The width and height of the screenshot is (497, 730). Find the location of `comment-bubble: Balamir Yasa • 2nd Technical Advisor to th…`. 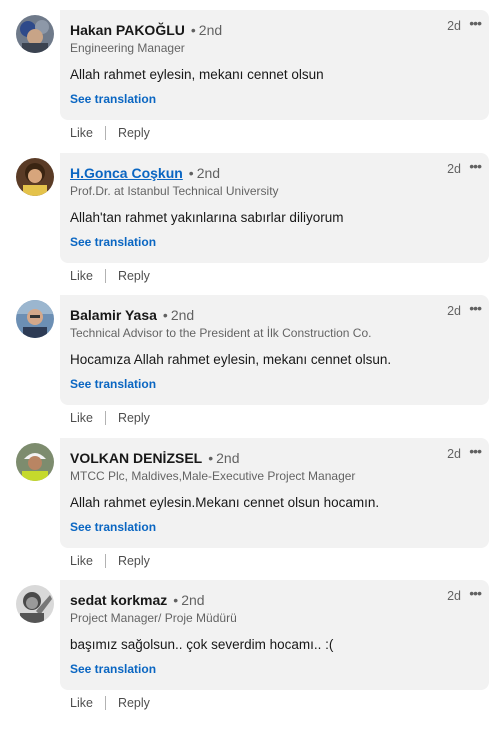

comment-bubble: Balamir Yasa • 2nd Technical Advisor to th… is located at coordinates (274, 350).